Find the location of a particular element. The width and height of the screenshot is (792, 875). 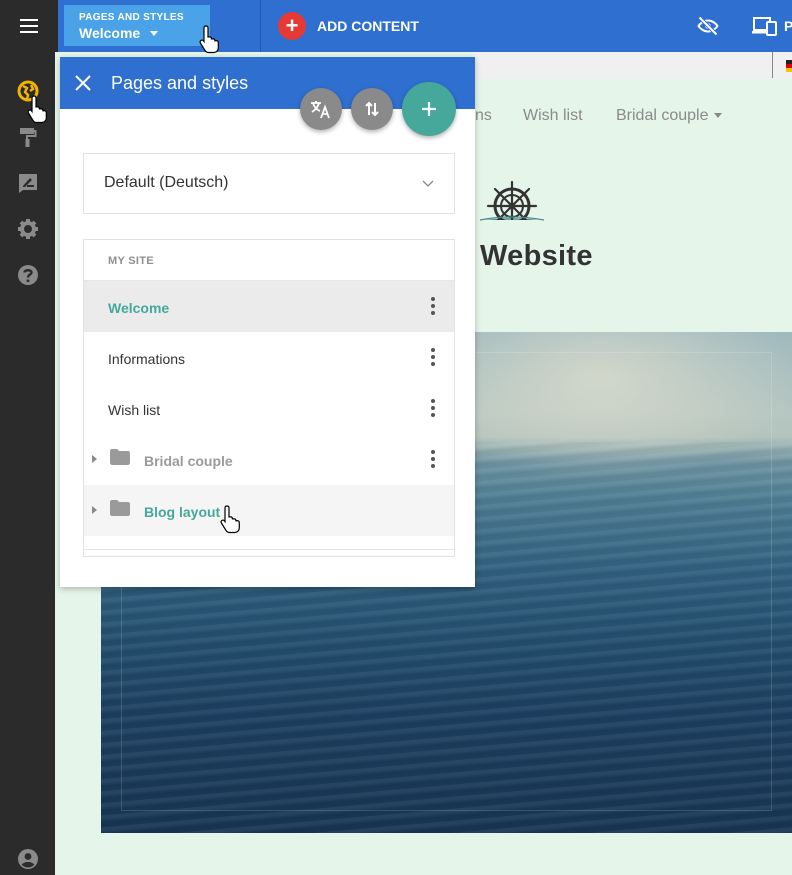

top-toolbar: PAGES AND STYLES Welcome + ADD CONTENT P is located at coordinates (396, 26).